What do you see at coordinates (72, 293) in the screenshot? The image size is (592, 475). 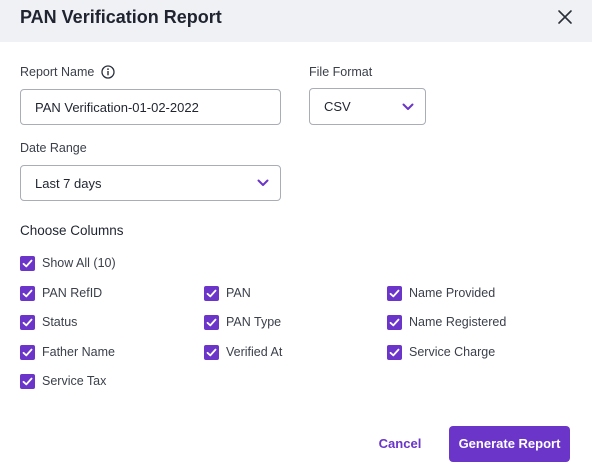 I see `column-label: PAN RefID` at bounding box center [72, 293].